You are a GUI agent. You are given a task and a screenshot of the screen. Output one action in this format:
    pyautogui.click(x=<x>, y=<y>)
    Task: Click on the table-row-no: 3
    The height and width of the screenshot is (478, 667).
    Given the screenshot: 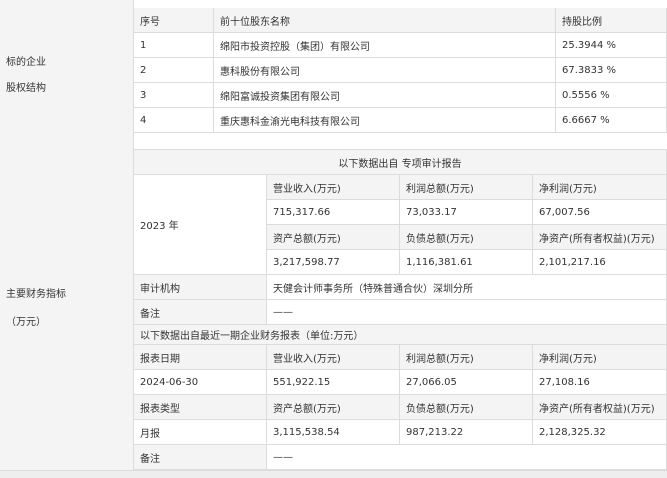 What is the action you would take?
    pyautogui.click(x=174, y=95)
    